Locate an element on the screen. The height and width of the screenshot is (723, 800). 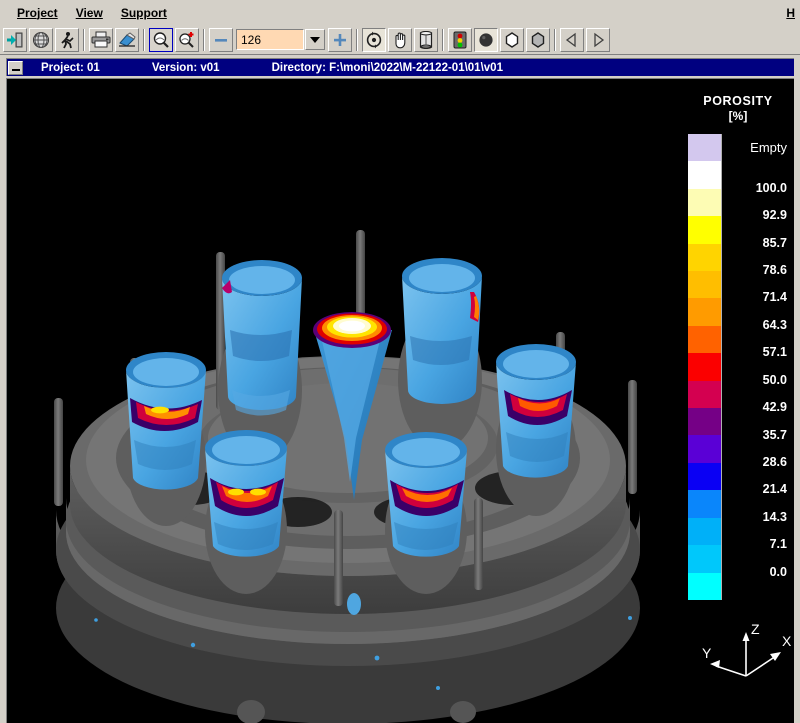
menu-item-view-label: View is located at coordinates (89, 12).